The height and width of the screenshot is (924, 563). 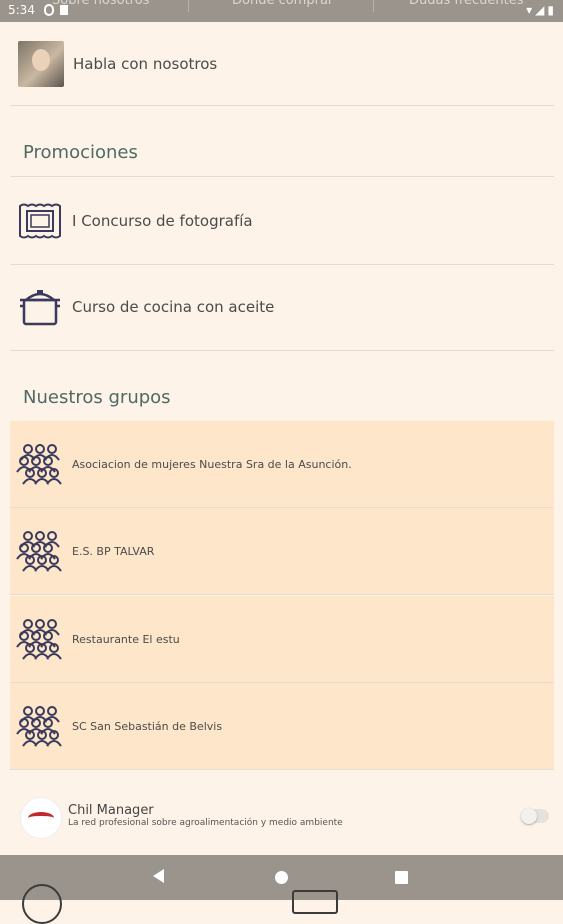 What do you see at coordinates (49, 10) in the screenshot?
I see `notification-icon` at bounding box center [49, 10].